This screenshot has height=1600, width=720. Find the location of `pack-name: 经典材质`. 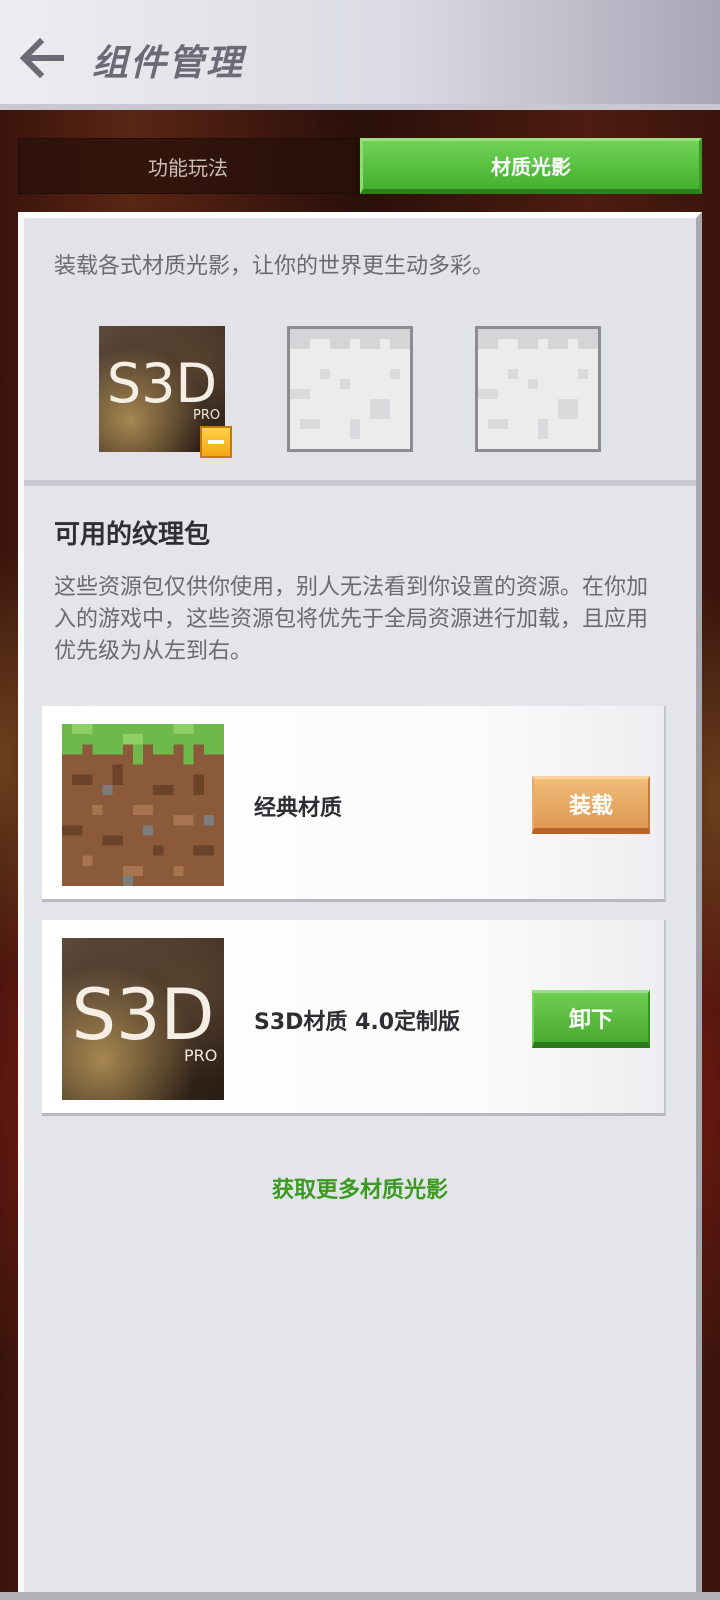

pack-name: 经典材质 is located at coordinates (298, 808).